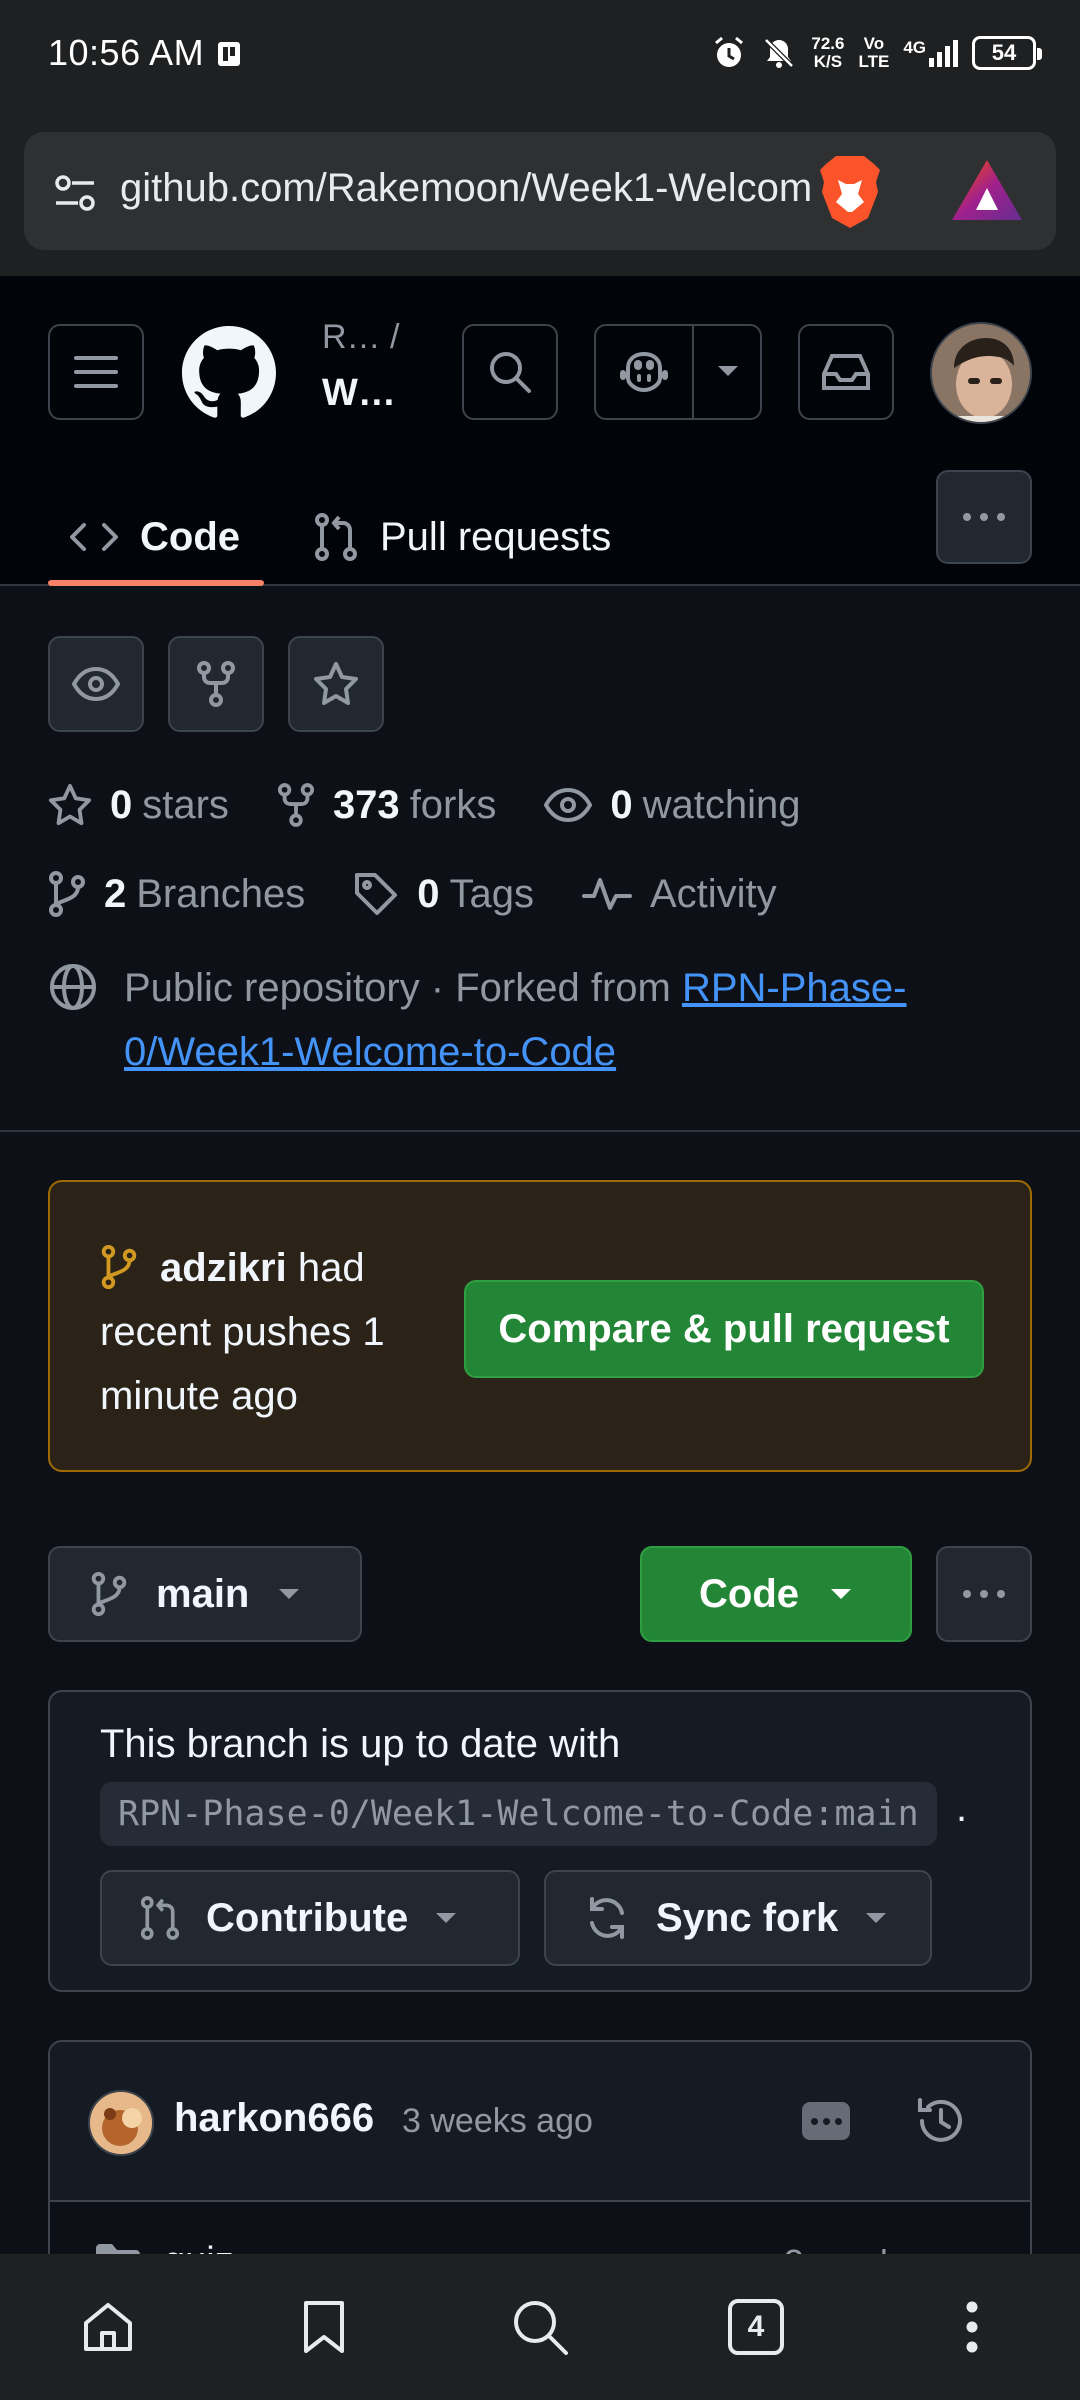 The image size is (1080, 2400). What do you see at coordinates (443, 894) in the screenshot?
I see `tags-stat: 0 Tags` at bounding box center [443, 894].